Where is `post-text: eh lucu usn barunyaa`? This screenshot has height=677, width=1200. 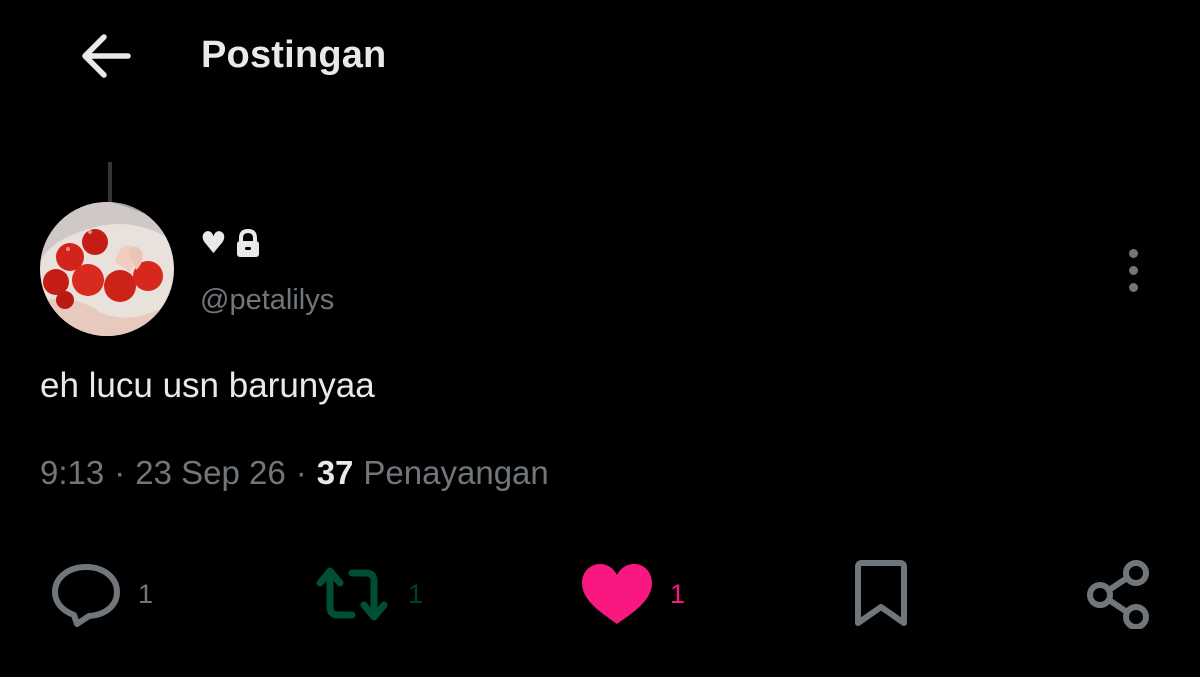 post-text: eh lucu usn barunyaa is located at coordinates (207, 386).